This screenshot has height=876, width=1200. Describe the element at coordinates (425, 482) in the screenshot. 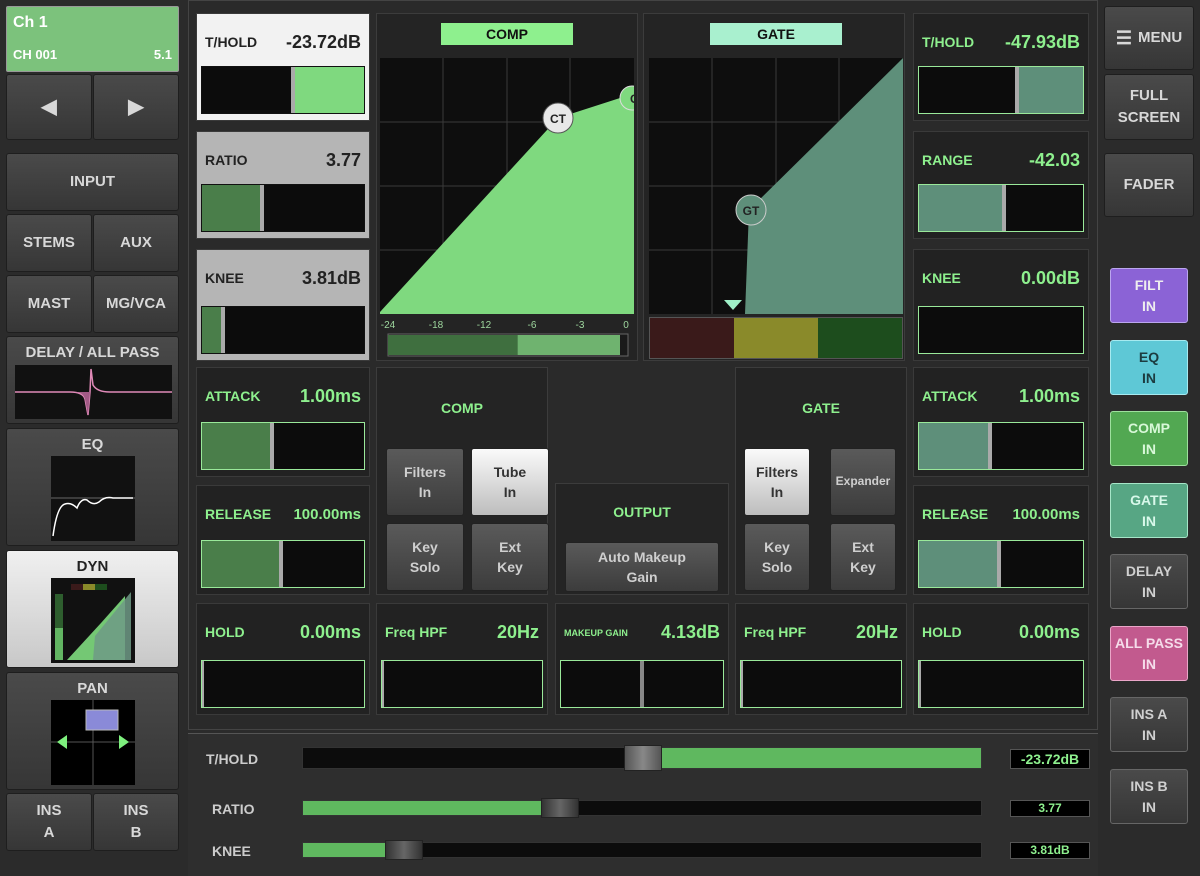

I see `comp-filters-in-button: Filters In` at that location.